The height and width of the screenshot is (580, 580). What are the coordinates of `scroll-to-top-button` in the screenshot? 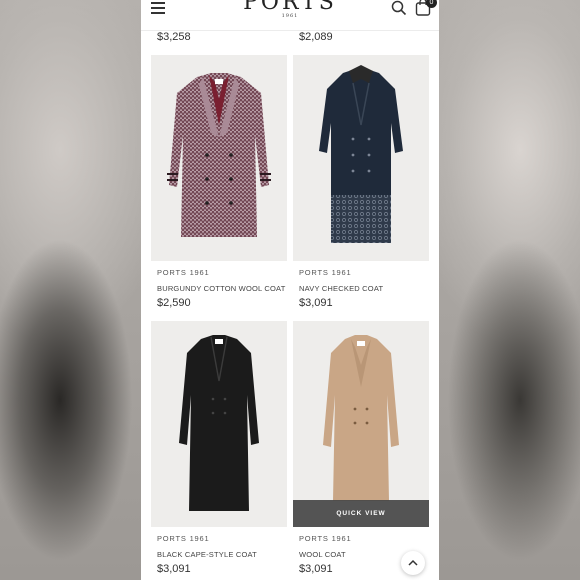 It's located at (413, 563).